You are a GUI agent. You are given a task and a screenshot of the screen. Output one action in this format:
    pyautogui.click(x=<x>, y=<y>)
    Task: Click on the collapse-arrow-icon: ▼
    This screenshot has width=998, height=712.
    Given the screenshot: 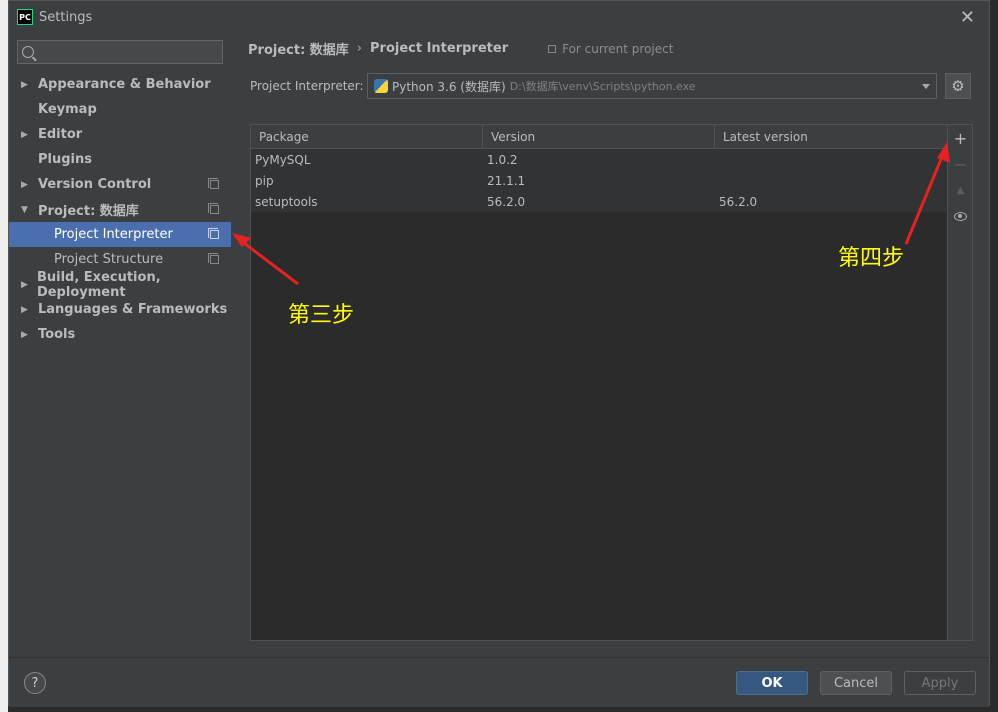 What is the action you would take?
    pyautogui.click(x=26, y=210)
    